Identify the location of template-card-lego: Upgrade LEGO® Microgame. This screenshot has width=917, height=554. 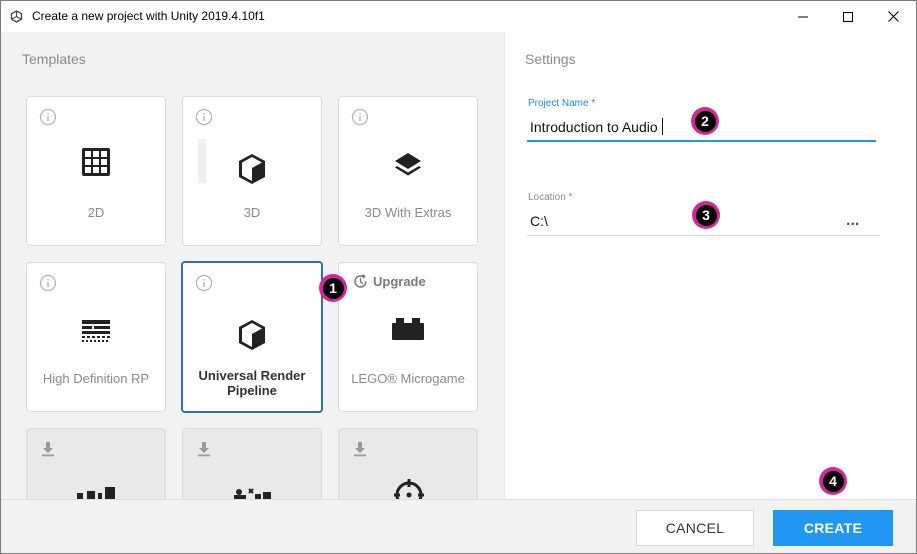
(408, 337).